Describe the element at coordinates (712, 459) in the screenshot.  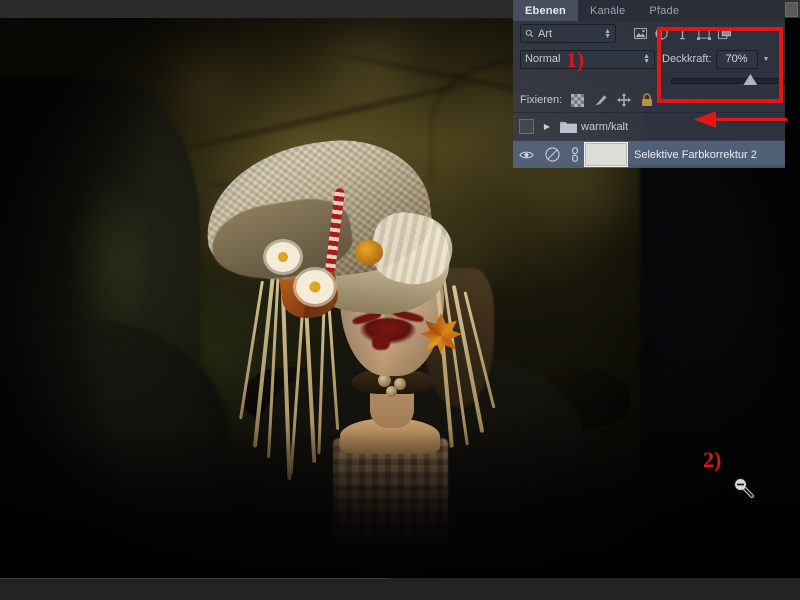
I see `annotation-step-2: 2)` at that location.